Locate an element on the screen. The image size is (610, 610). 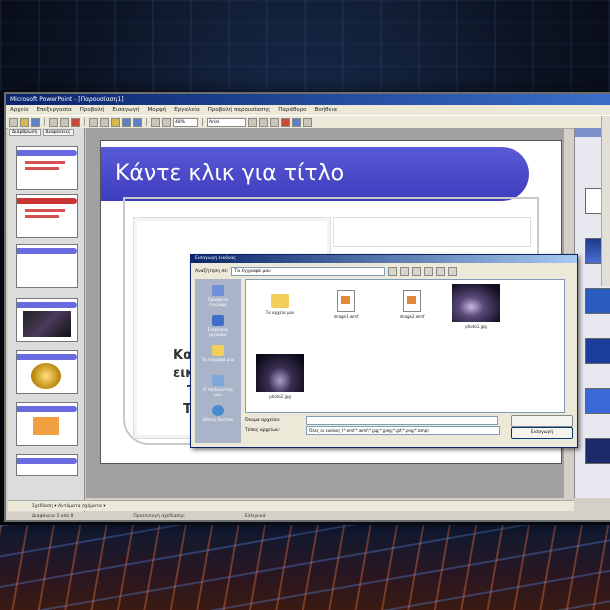
insert-button: Εισαγωγή is located at coordinates (542, 433).